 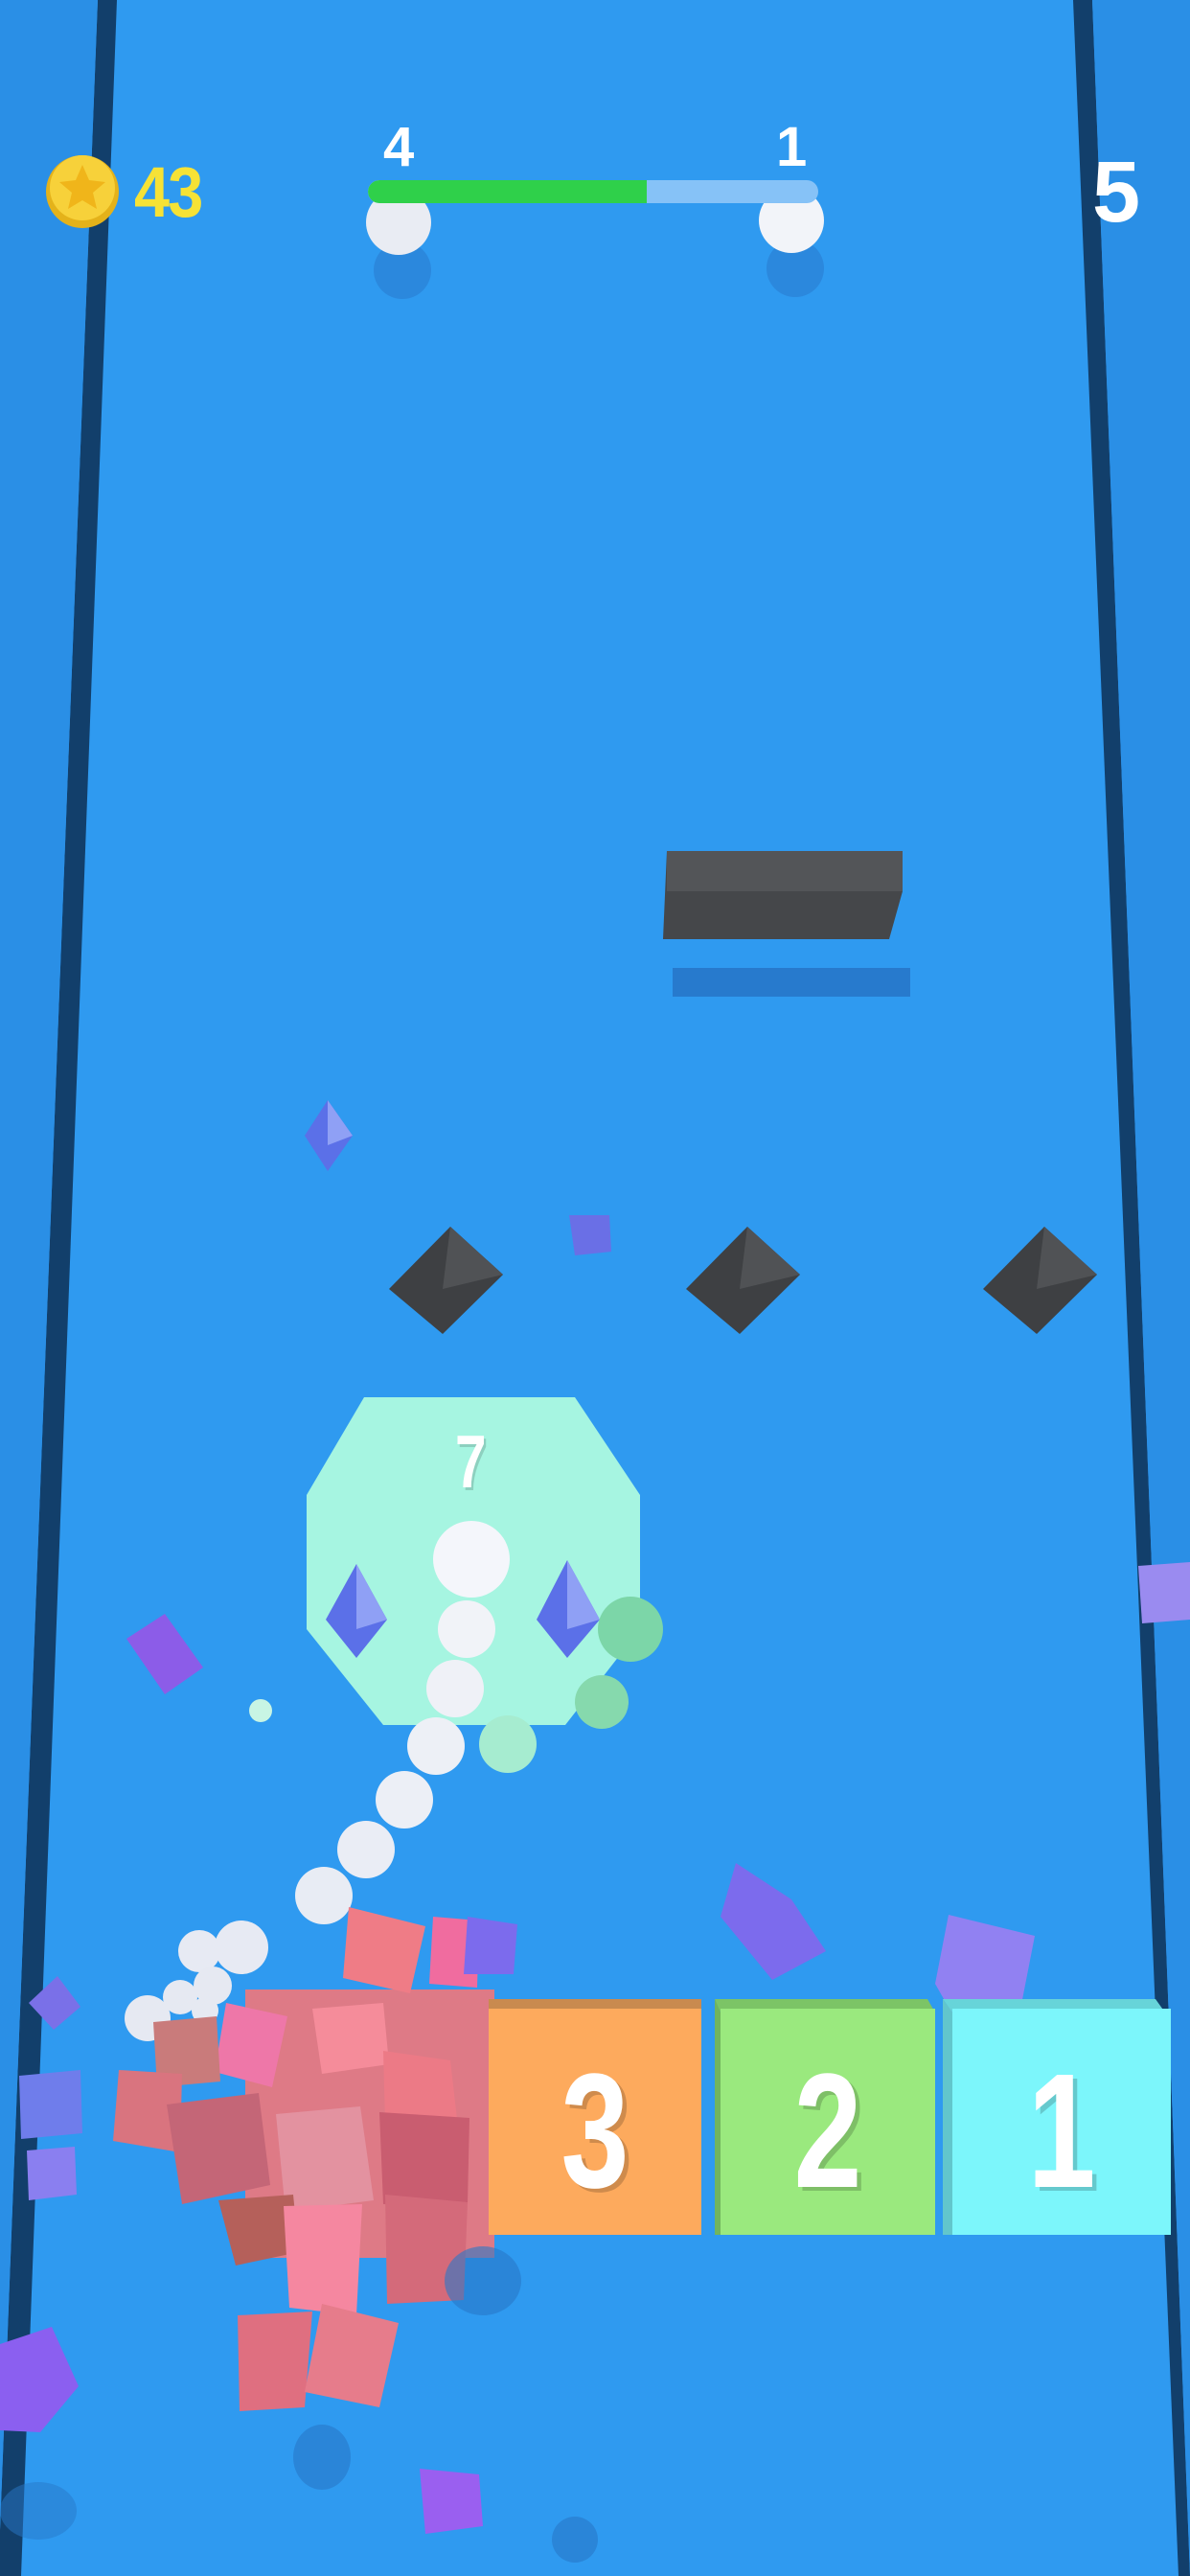 What do you see at coordinates (399, 147) in the screenshot?
I see `progress-start-count: 4` at bounding box center [399, 147].